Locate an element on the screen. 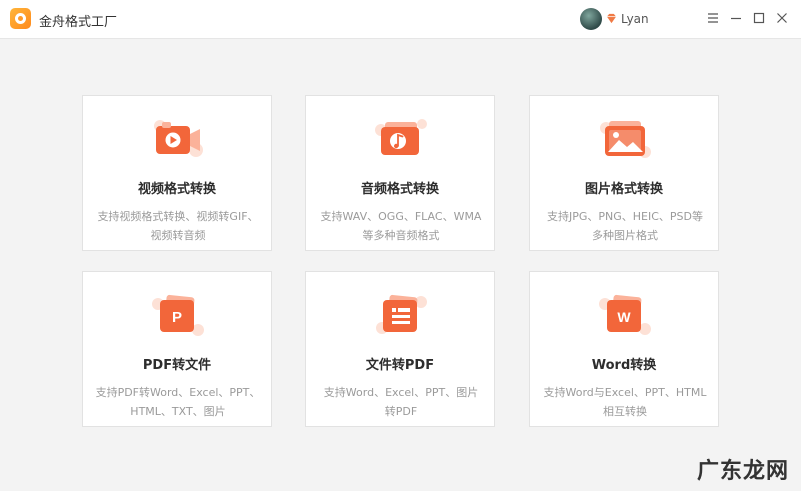 Image resolution: width=801 pixels, height=491 pixels. card-video-conversion: 视频格式转换 支持视频格式转换、视频转GIF、 视频转音频 is located at coordinates (177, 173).